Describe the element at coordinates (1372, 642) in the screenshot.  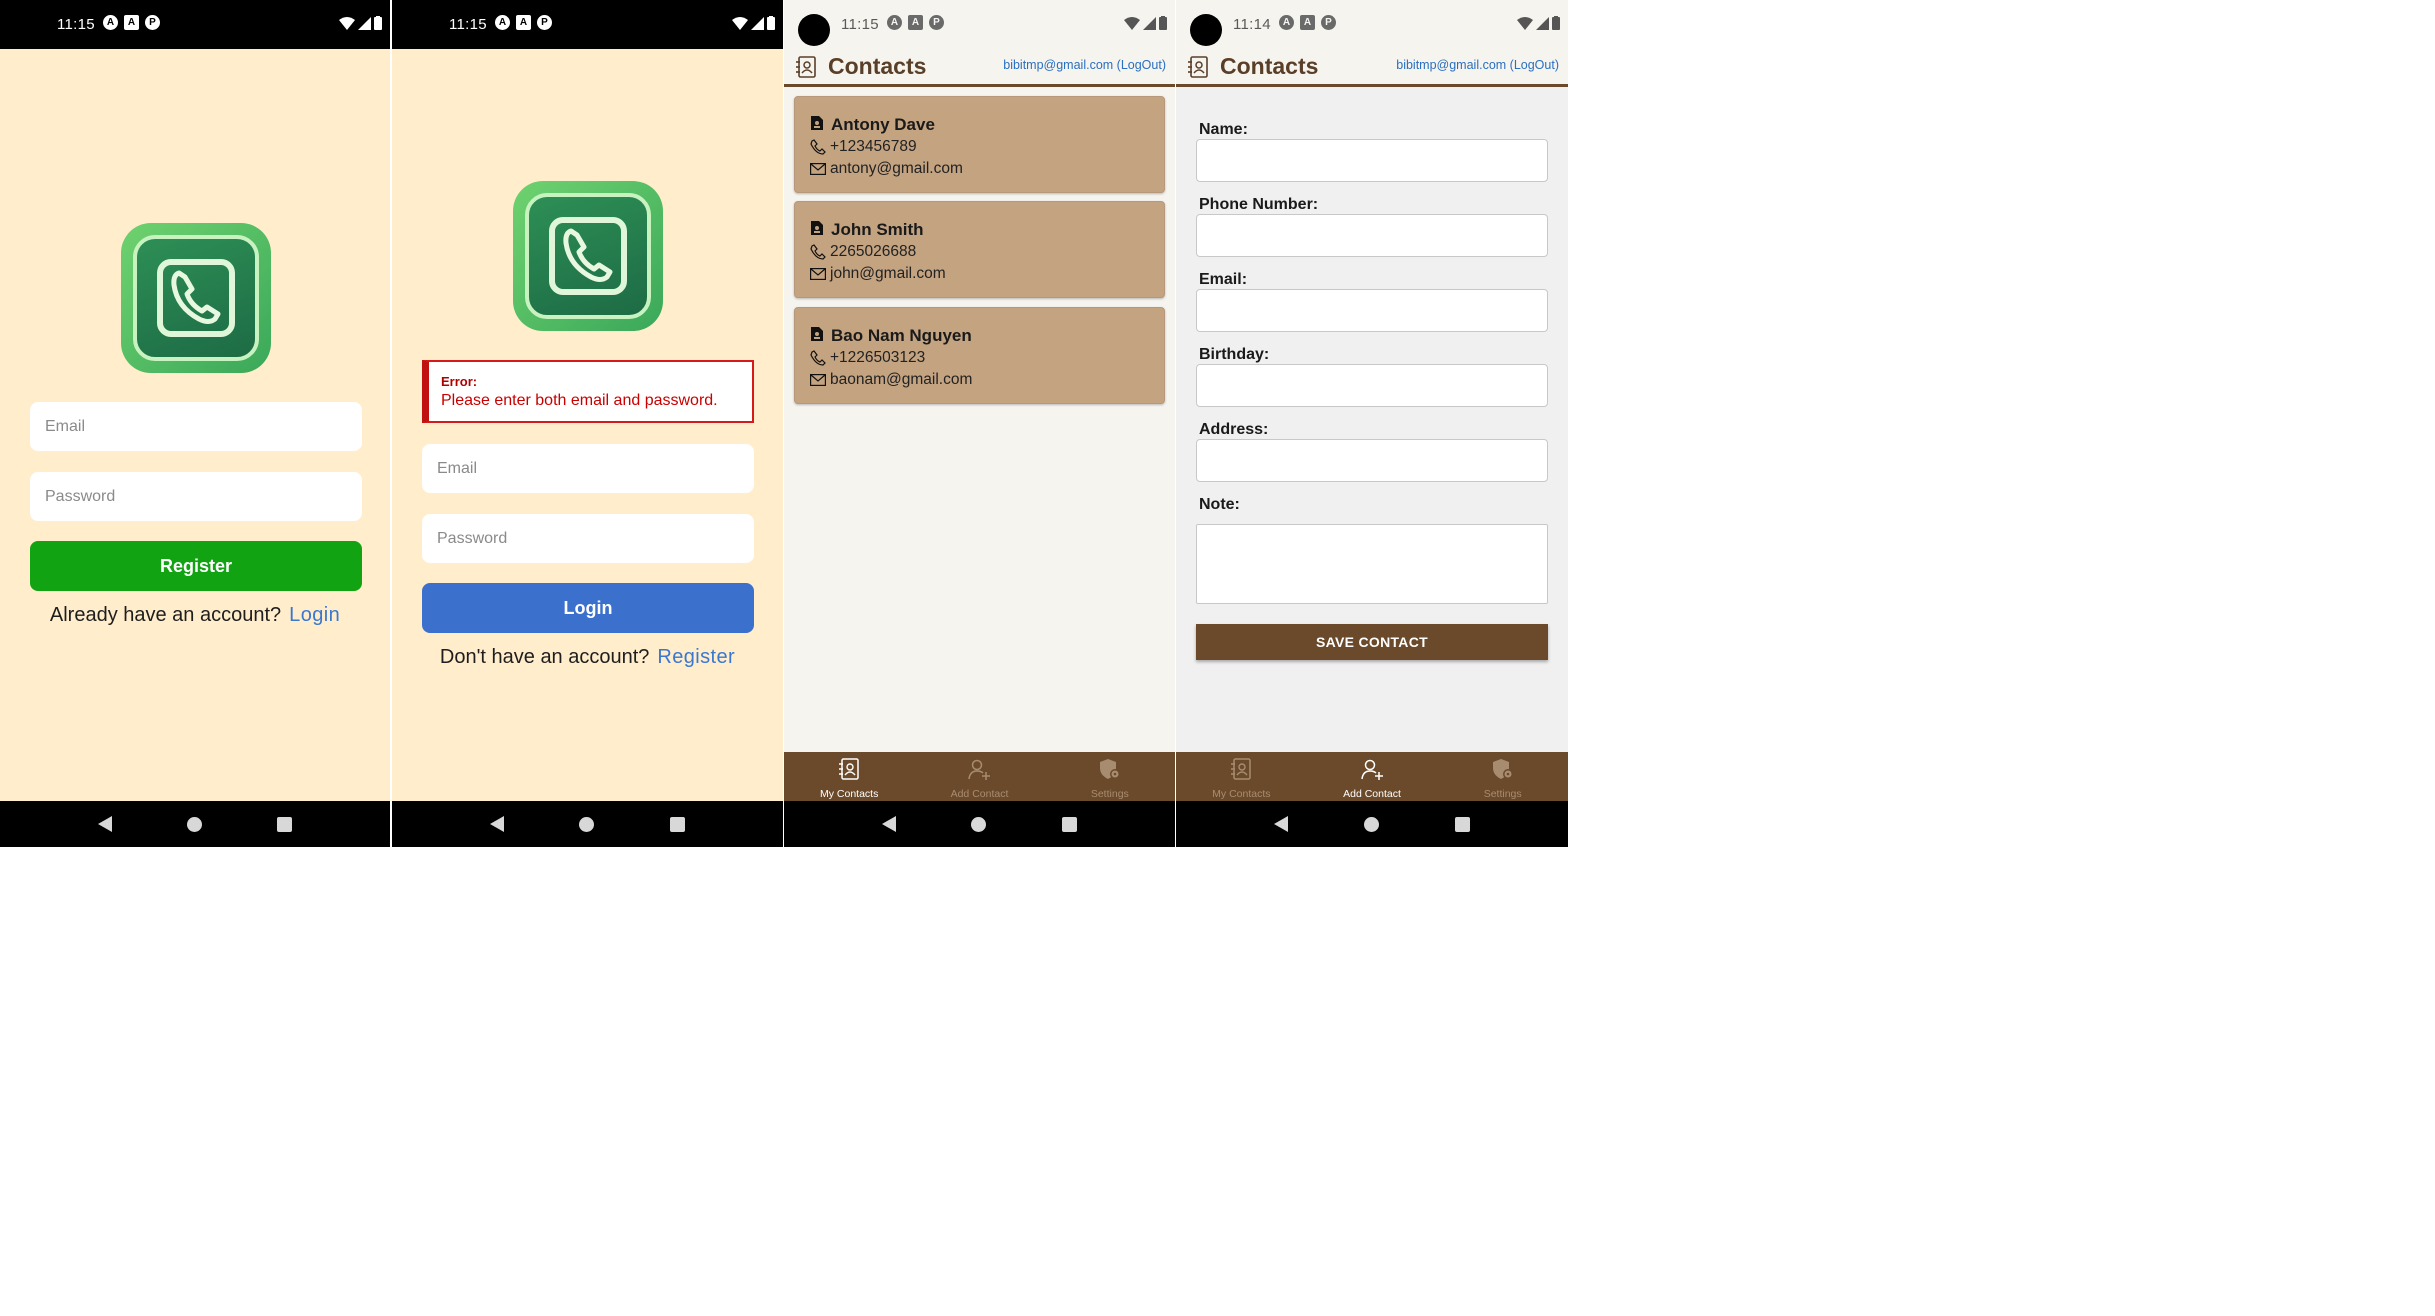
I see `save-contact-button: SAVE CONTACT` at that location.